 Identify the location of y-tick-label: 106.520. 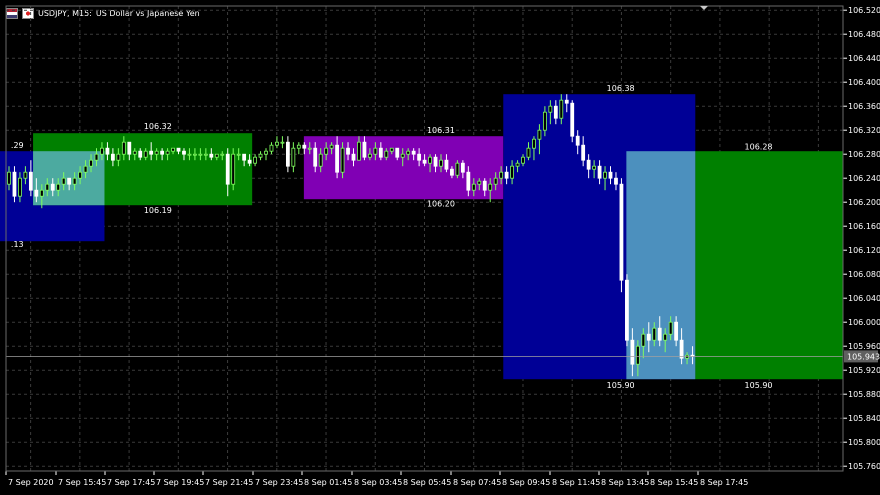
(864, 10).